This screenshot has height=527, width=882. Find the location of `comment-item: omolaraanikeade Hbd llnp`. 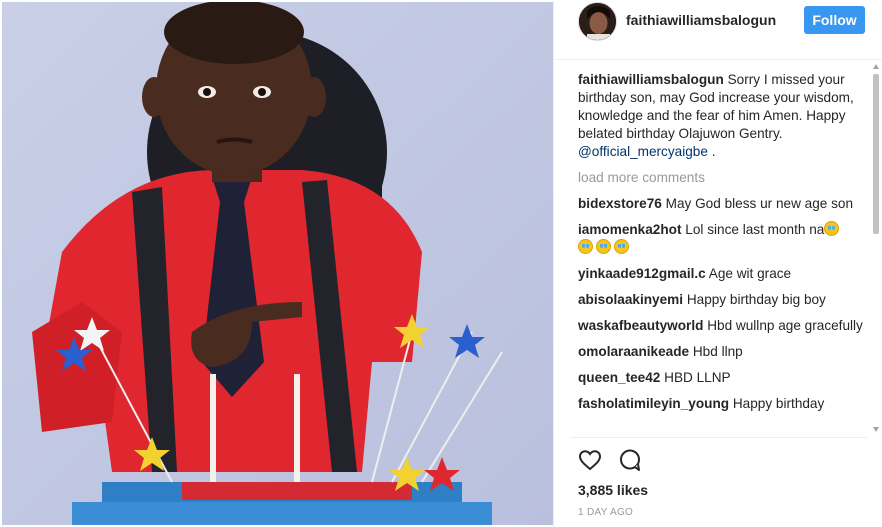

comment-item: omolaraanikeade Hbd llnp is located at coordinates (723, 352).